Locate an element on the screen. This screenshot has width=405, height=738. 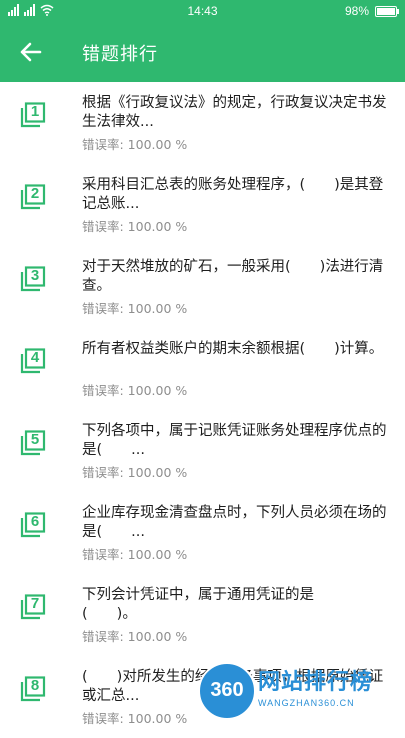
question-text: 下列会计凭证中，属于通用凭证的是 ( )。 is located at coordinates (198, 604).